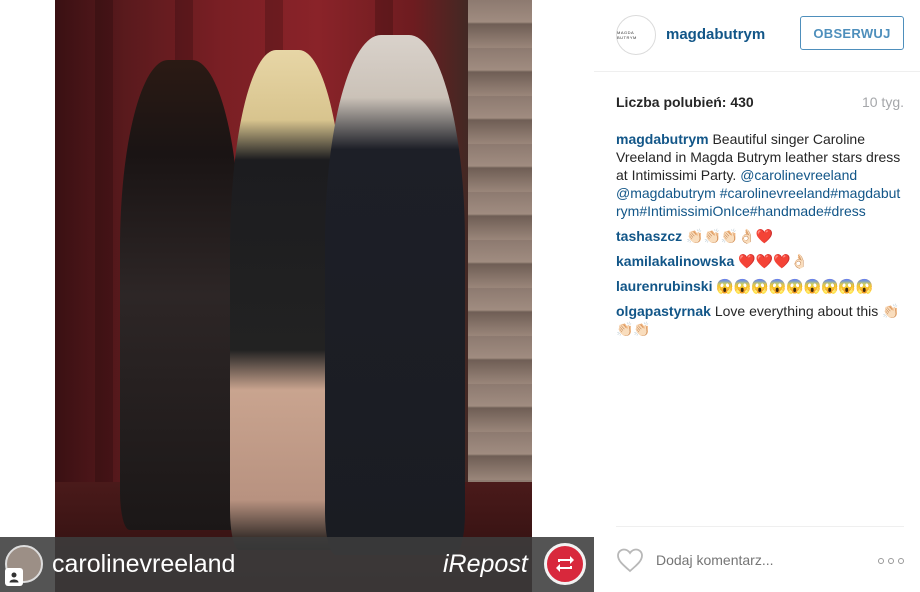 Image resolution: width=920 pixels, height=592 pixels. I want to click on heart-icon, so click(630, 560).